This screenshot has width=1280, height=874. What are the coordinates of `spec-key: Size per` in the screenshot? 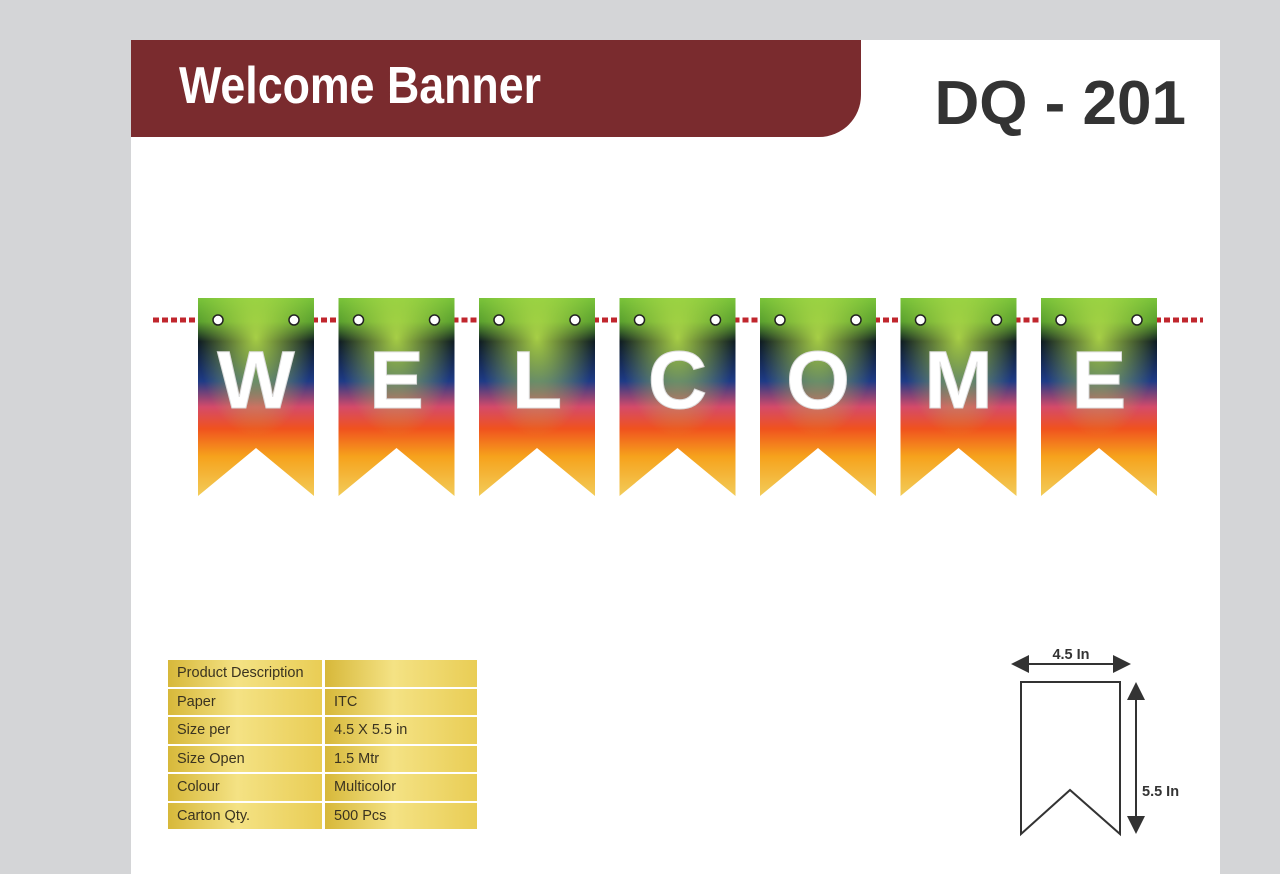 It's located at (246, 731).